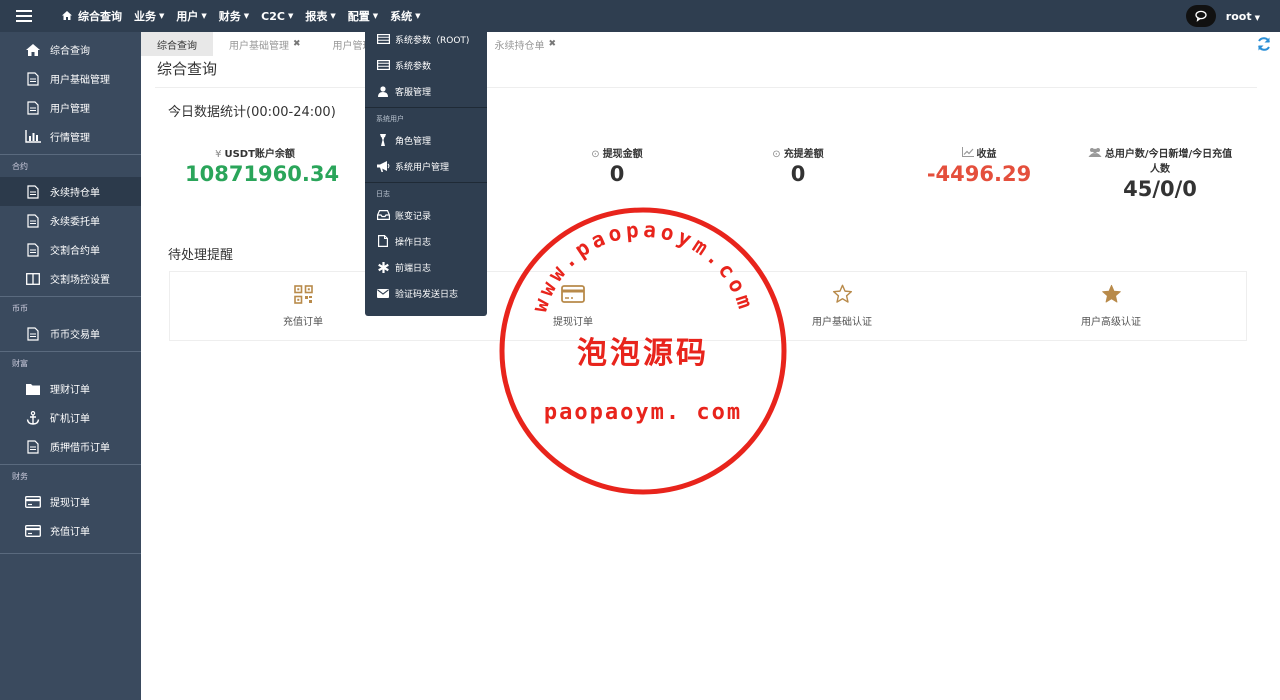 This screenshot has height=700, width=1280. What do you see at coordinates (426, 91) in the screenshot?
I see `menu-item-customer-service: 客服管理` at bounding box center [426, 91].